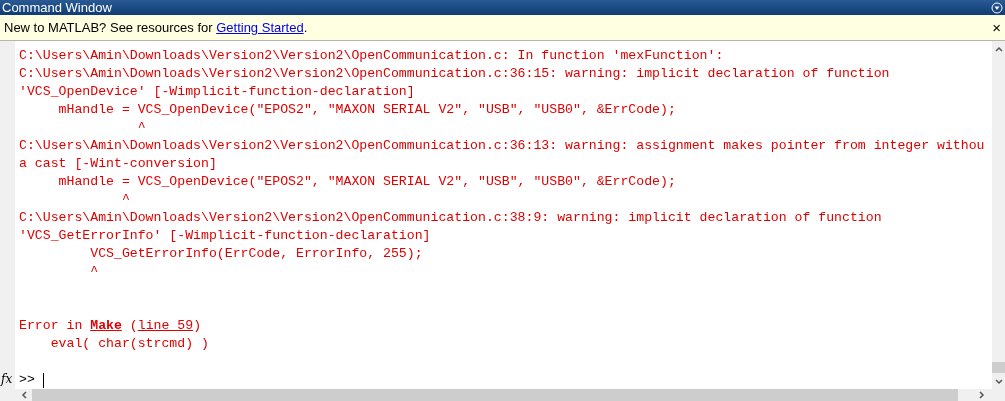  Describe the element at coordinates (998, 215) in the screenshot. I see `vertical-scrollbar` at that location.